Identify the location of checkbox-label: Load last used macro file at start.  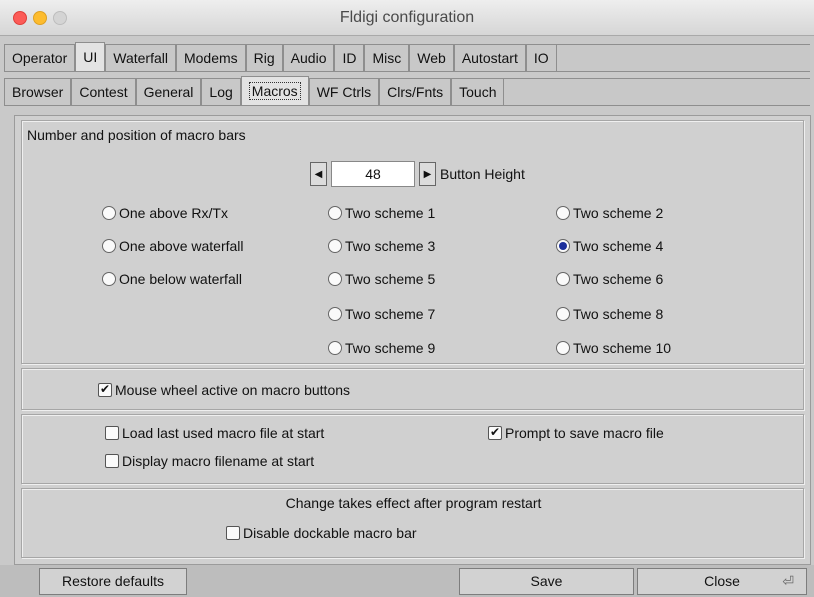
(223, 433).